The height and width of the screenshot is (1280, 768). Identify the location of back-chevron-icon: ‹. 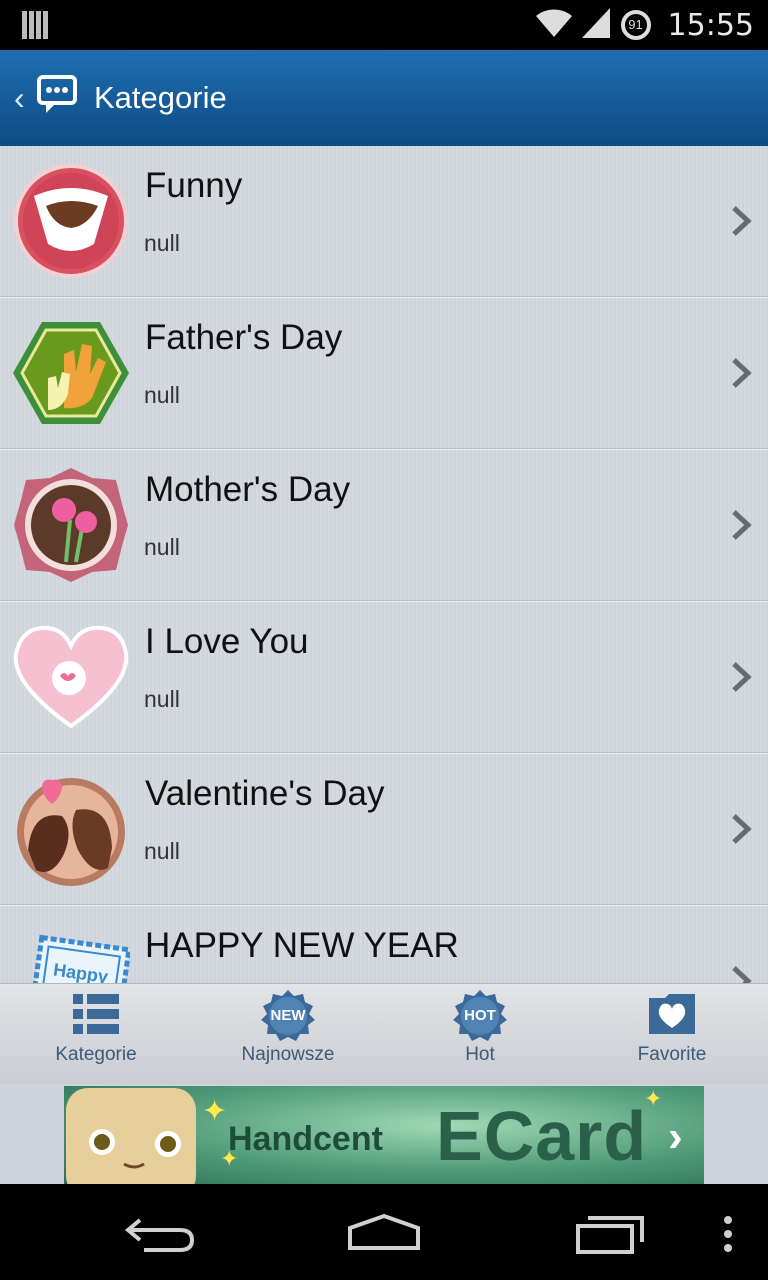
(19, 98).